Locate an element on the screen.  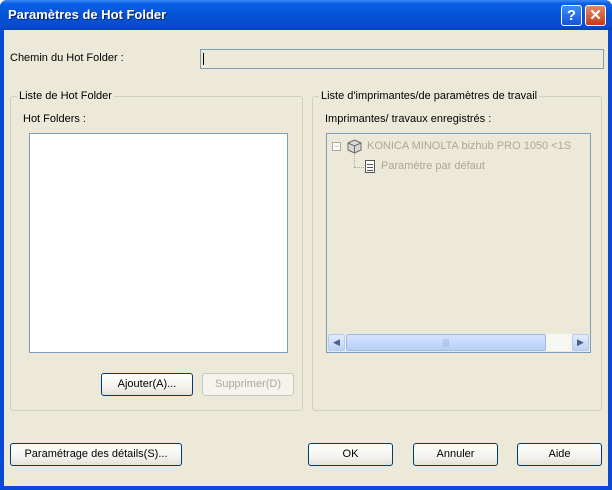
tree-child-label: Paramètre par défaut is located at coordinates (433, 166).